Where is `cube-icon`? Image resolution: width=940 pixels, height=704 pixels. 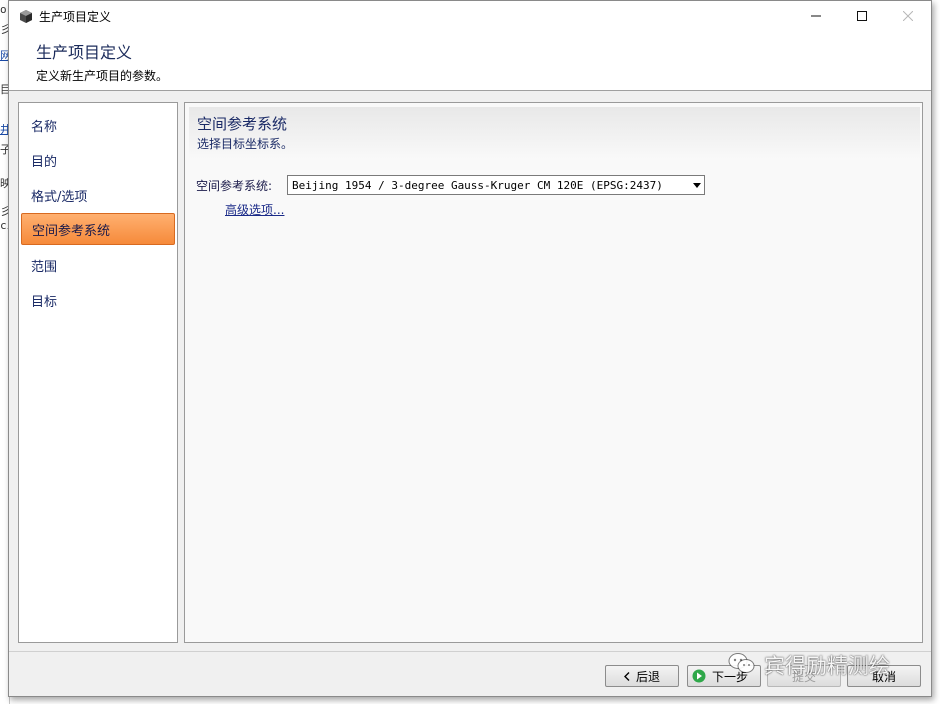 cube-icon is located at coordinates (26, 16).